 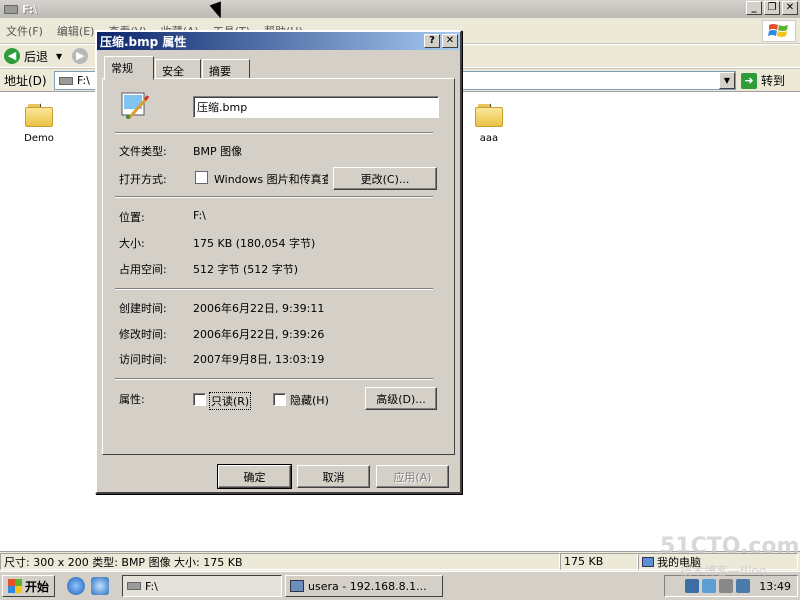 I want to click on opens-with-label: 打开方式:, so click(x=143, y=179).